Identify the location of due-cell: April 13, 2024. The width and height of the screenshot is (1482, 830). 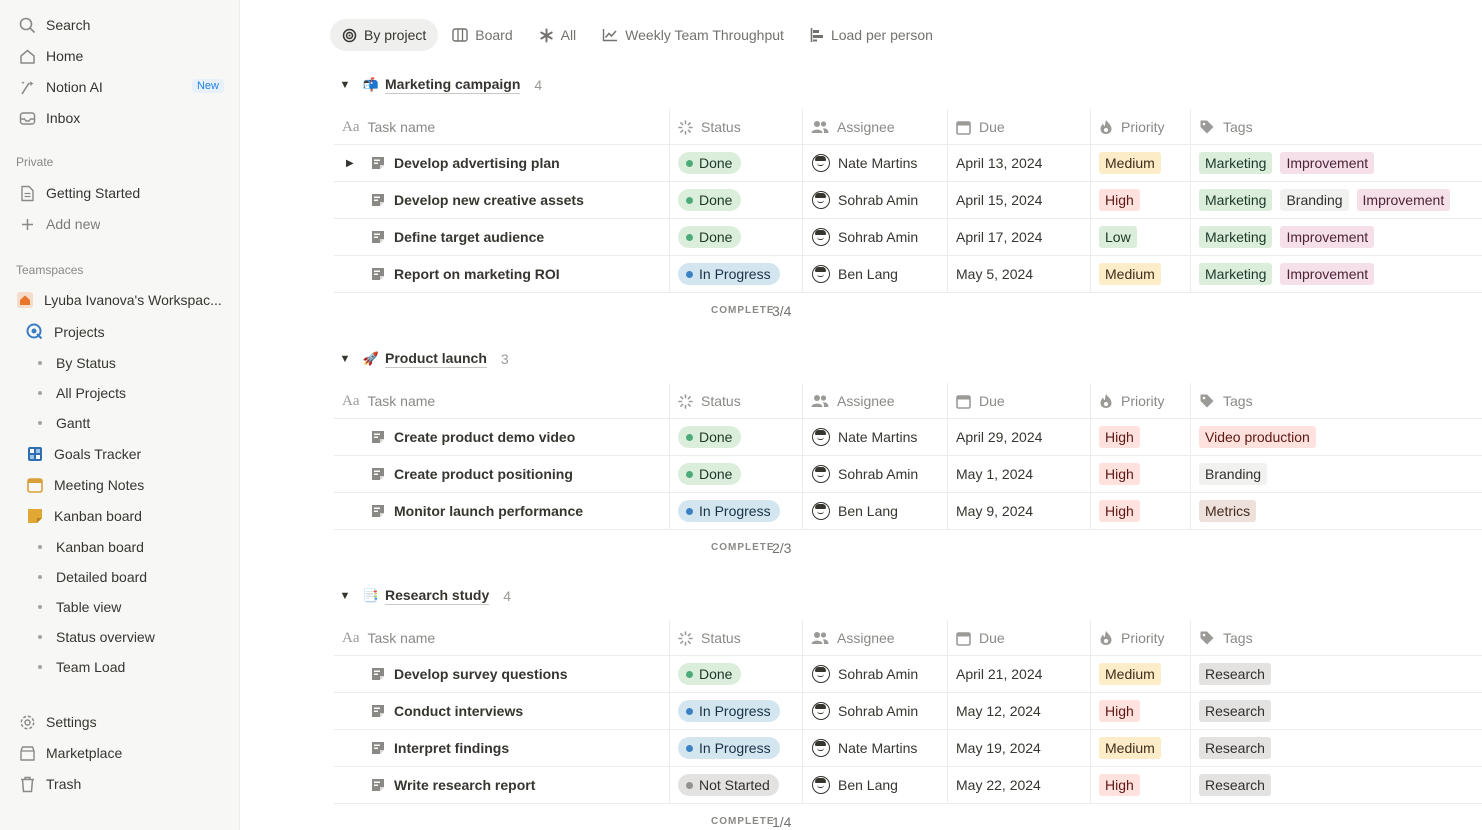
(999, 163).